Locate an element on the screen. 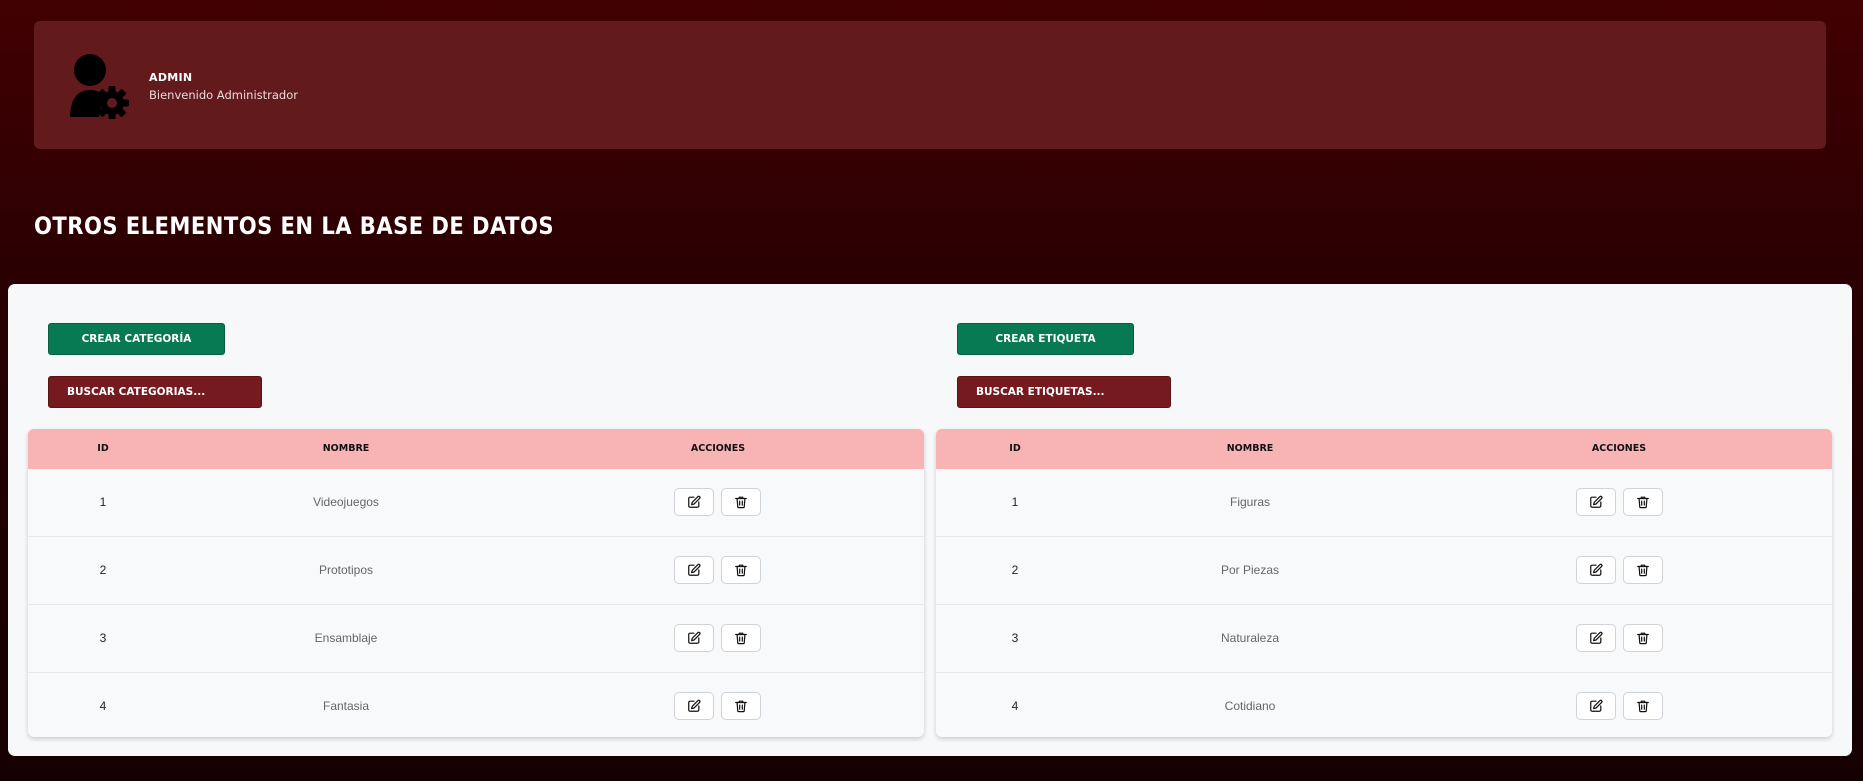 The width and height of the screenshot is (1863, 781). search-tags-input is located at coordinates (1064, 392).